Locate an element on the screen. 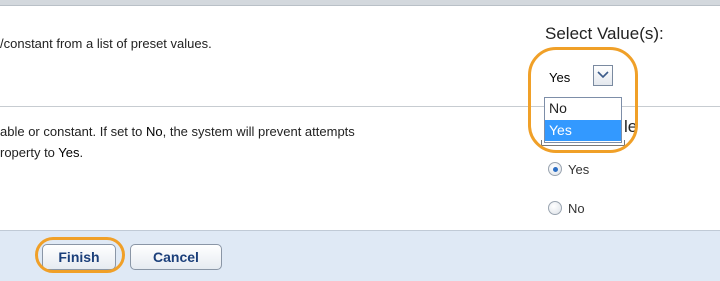  radio-label-yes: Yes is located at coordinates (579, 169).